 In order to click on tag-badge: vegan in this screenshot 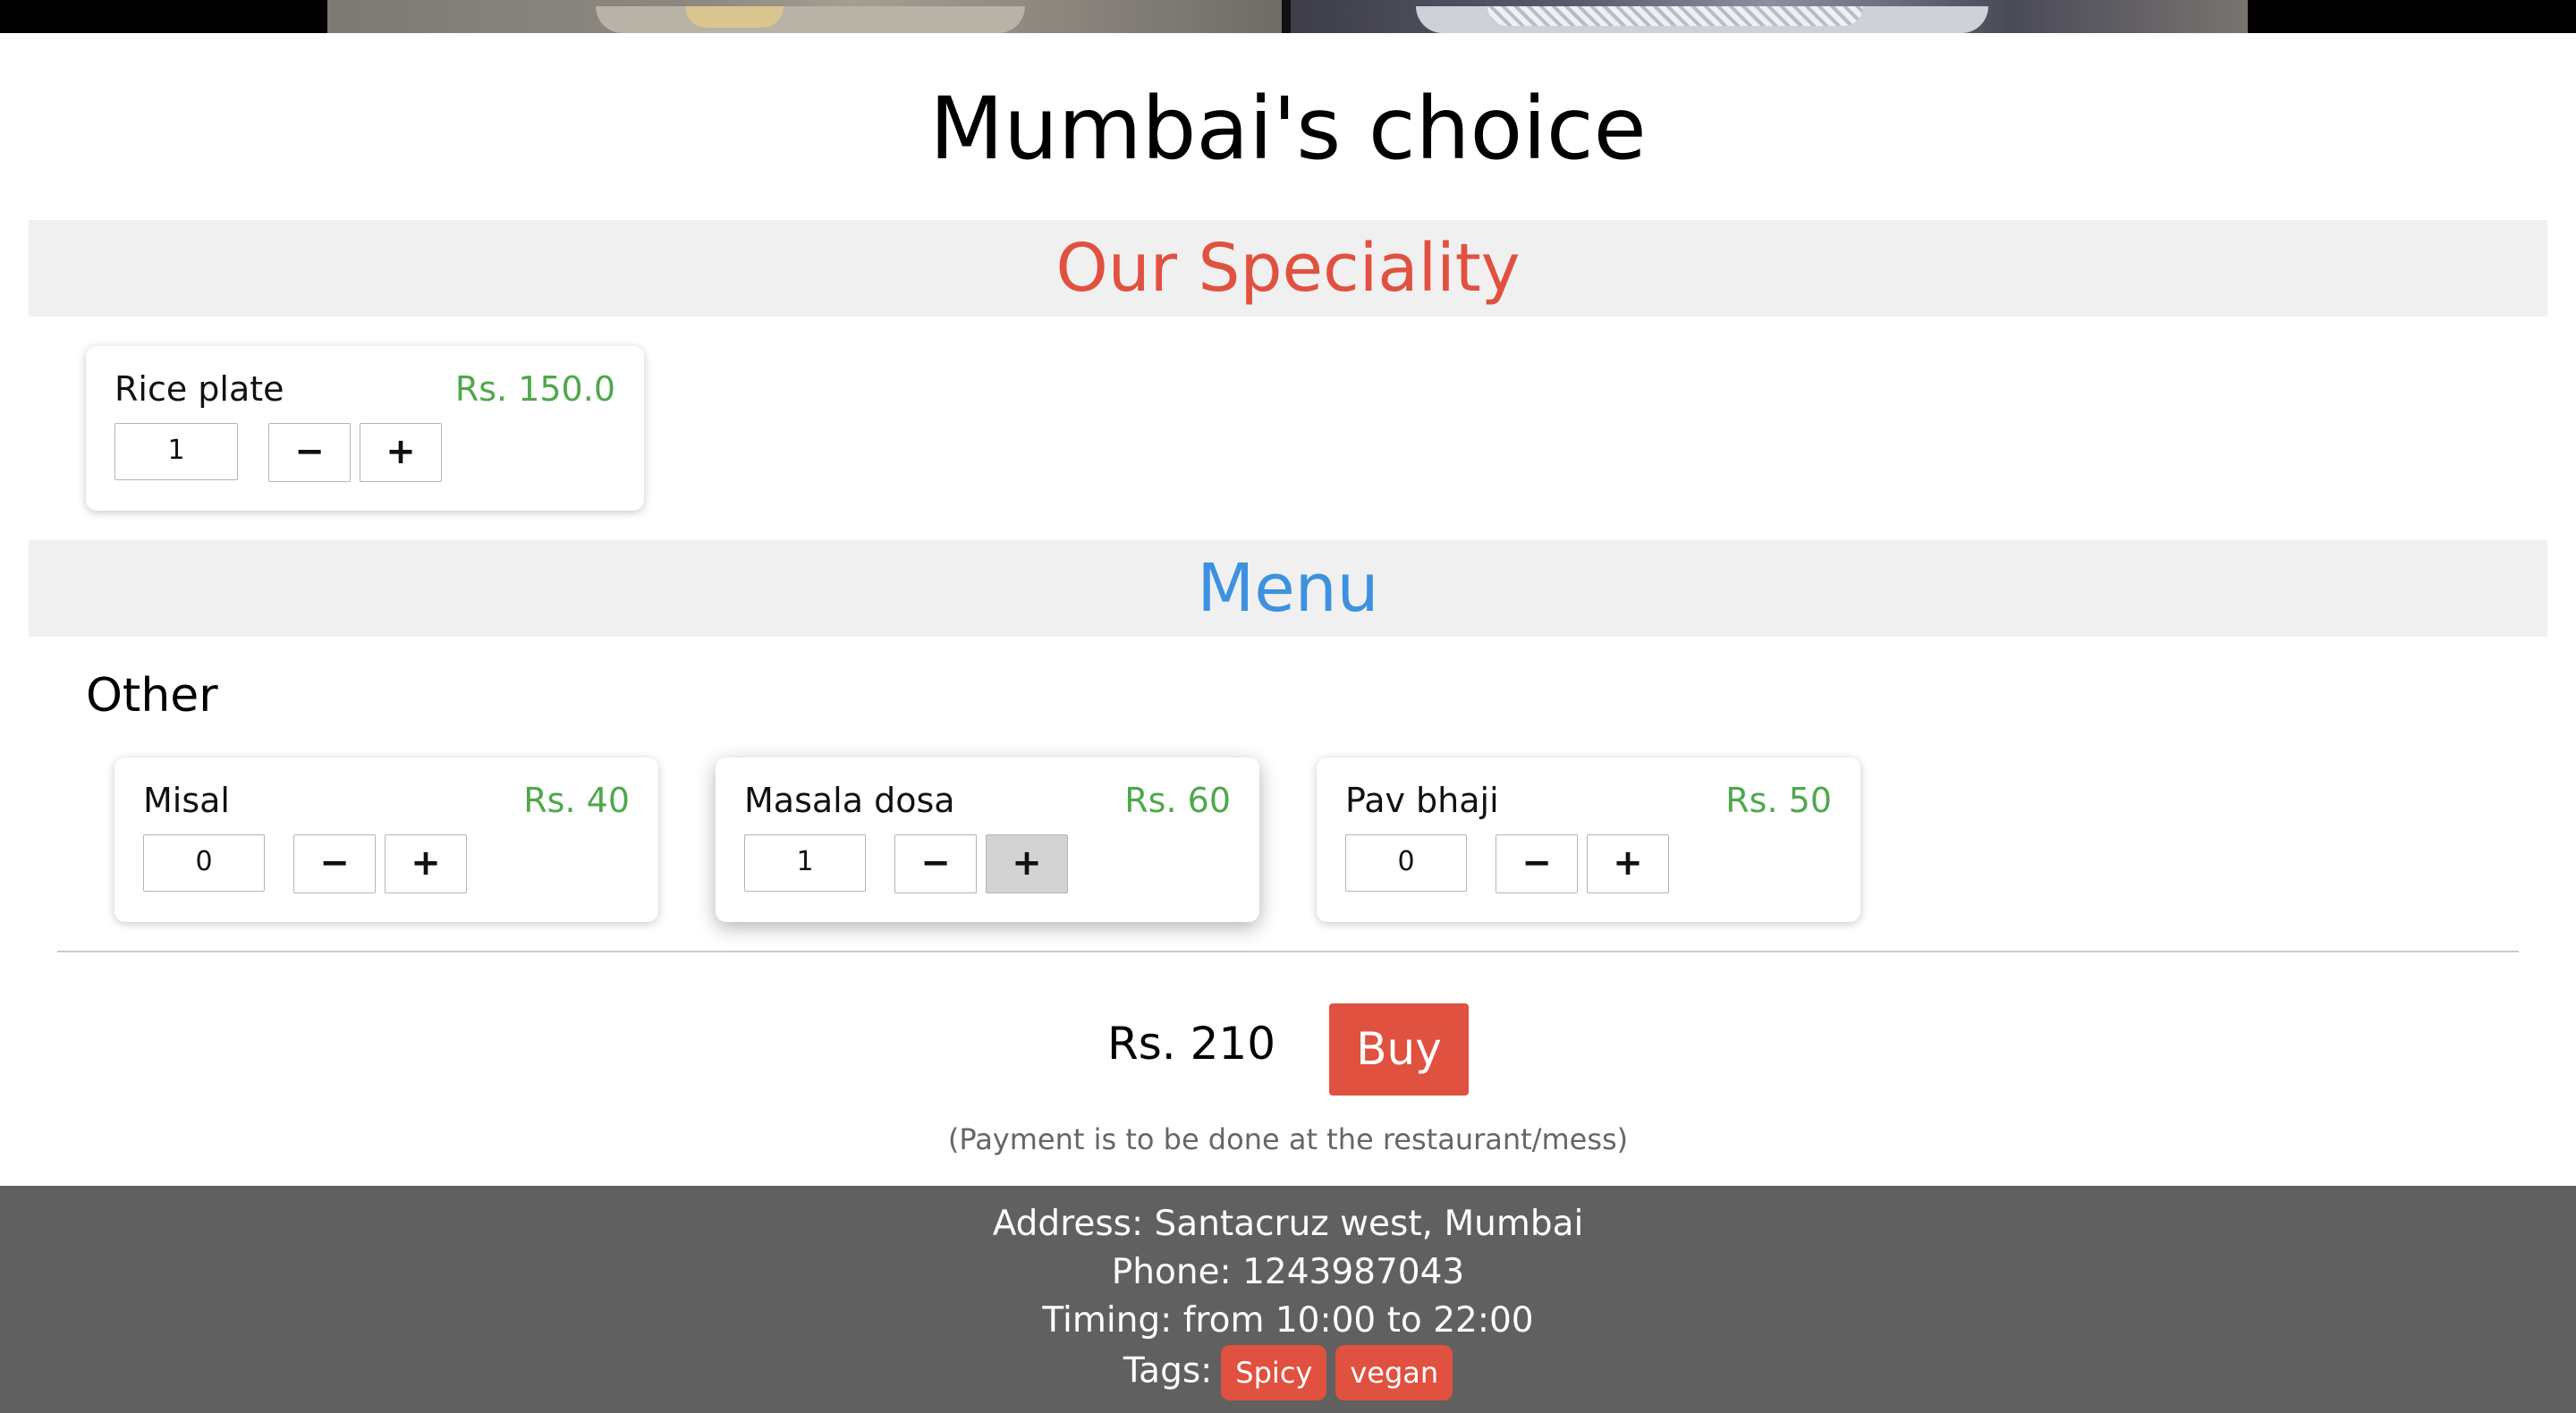, I will do `click(1394, 1372)`.